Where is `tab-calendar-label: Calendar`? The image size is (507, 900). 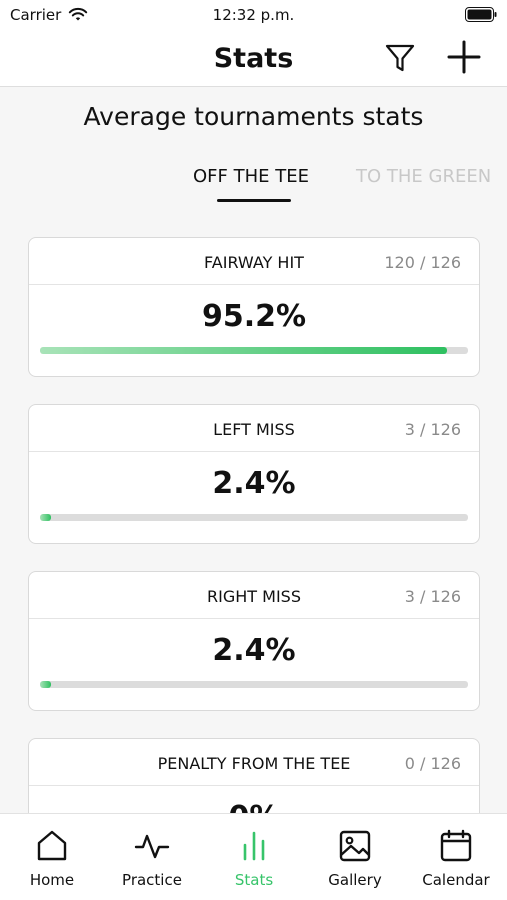
tab-calendar-label: Calendar is located at coordinates (456, 880).